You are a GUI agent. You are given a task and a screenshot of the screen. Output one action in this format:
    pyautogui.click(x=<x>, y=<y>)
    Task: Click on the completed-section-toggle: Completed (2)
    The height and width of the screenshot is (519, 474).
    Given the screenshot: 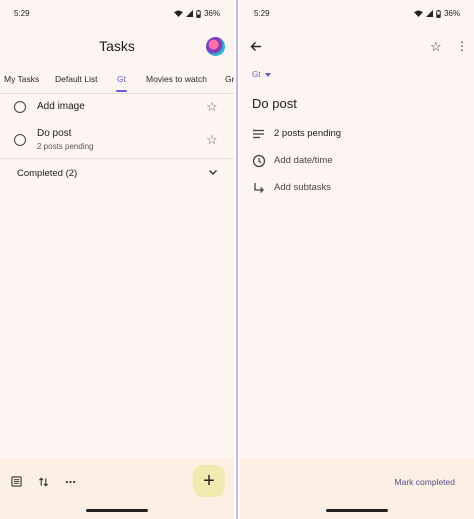 What is the action you would take?
    pyautogui.click(x=47, y=173)
    